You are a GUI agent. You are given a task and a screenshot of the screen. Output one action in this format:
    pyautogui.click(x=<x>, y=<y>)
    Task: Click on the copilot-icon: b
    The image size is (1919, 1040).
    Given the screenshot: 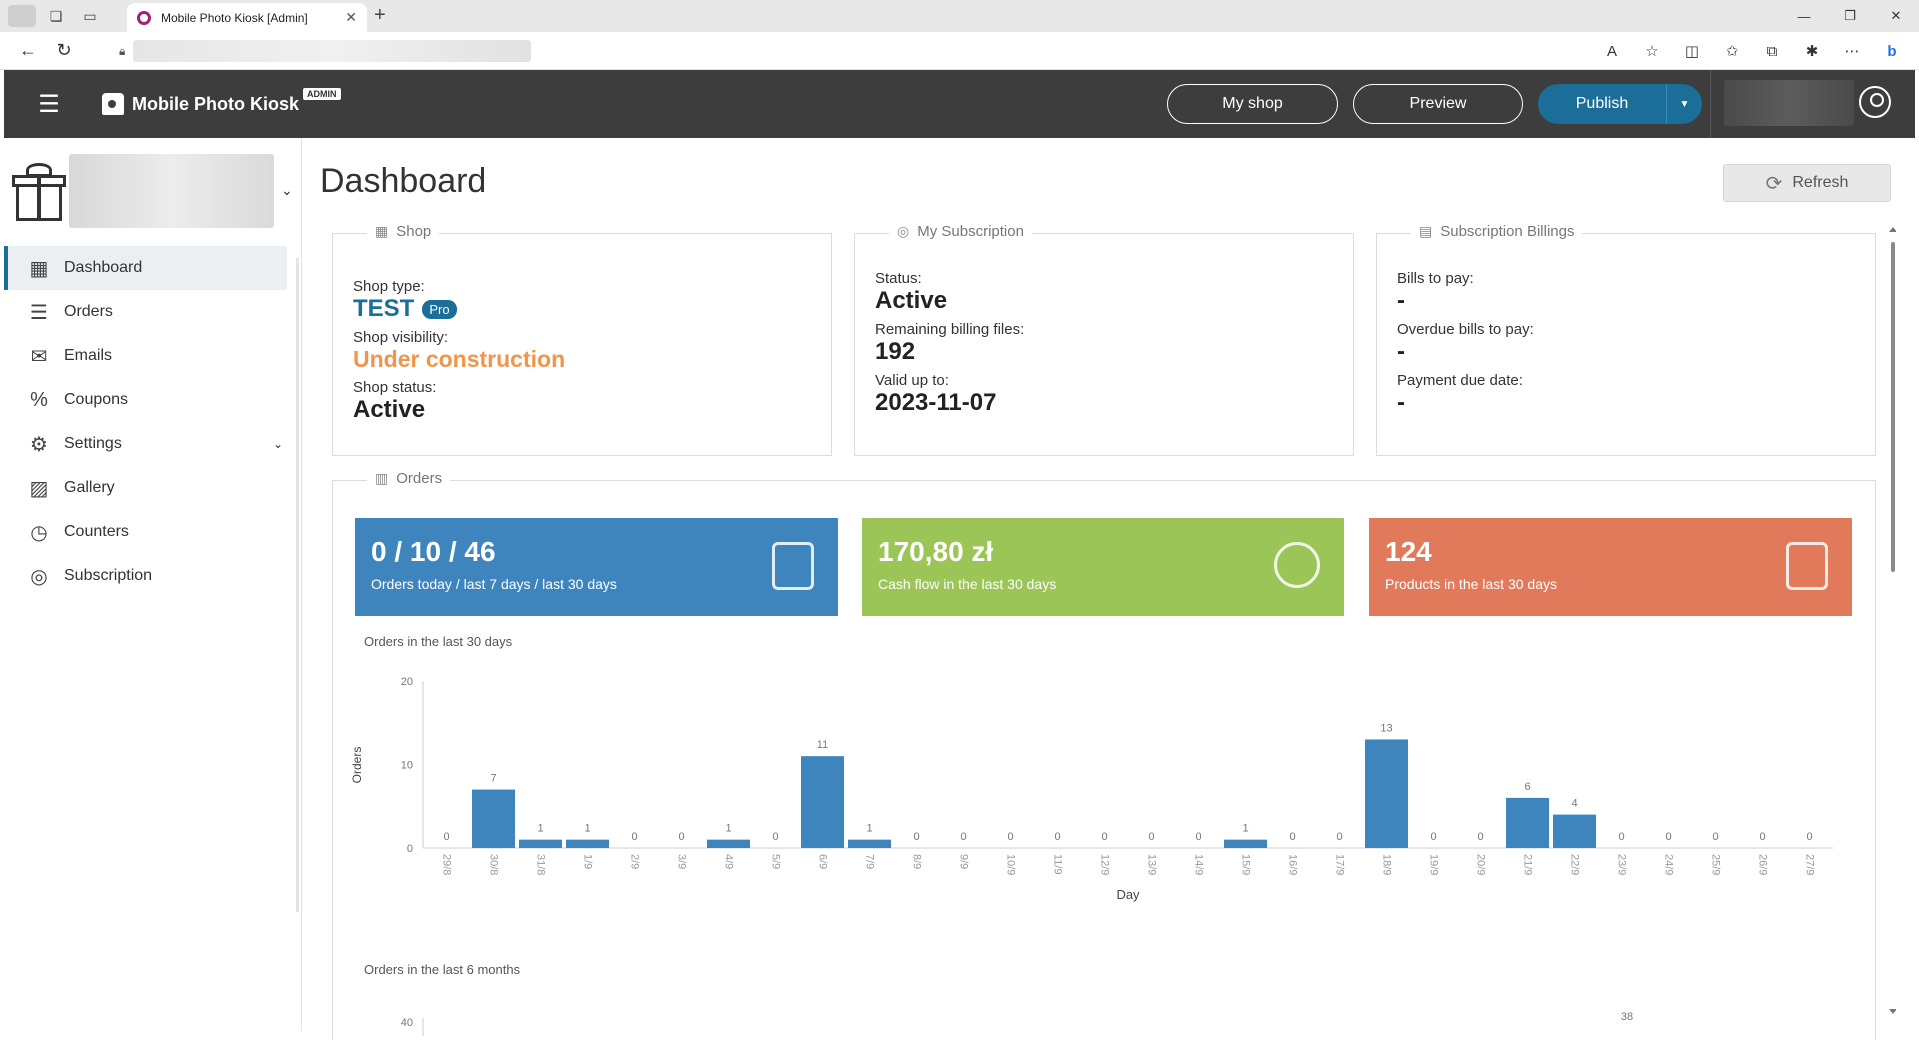 What is the action you would take?
    pyautogui.click(x=1892, y=51)
    